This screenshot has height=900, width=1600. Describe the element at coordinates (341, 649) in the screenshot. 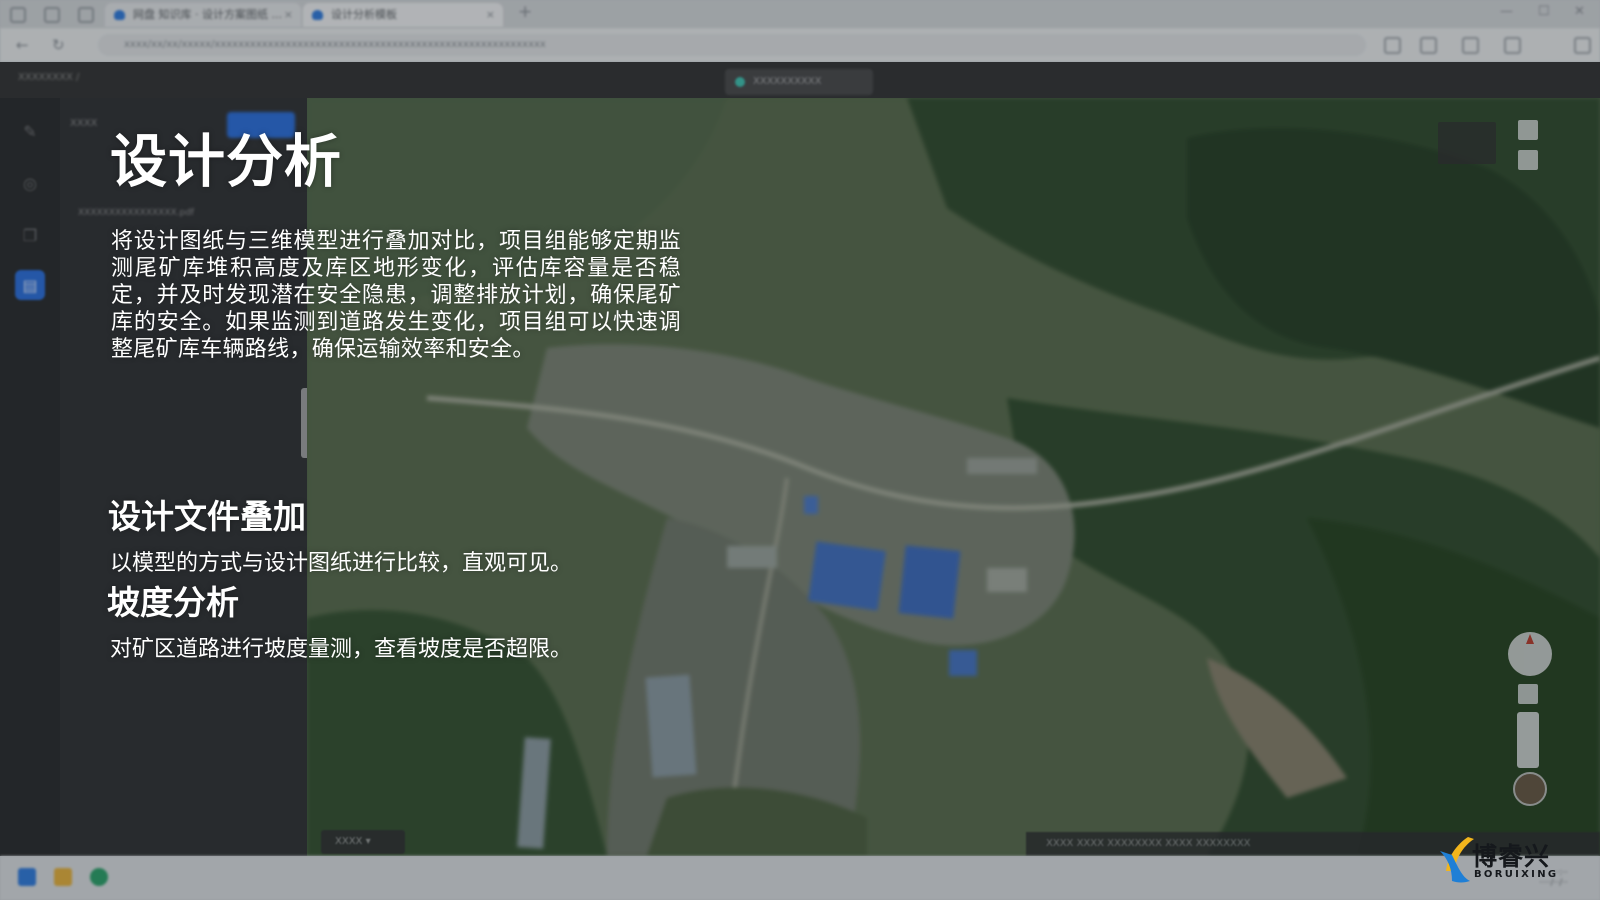

I see `section-desc-slope-analysis: 对矿区道路进行坡度量测，查看坡度是否超限。` at that location.